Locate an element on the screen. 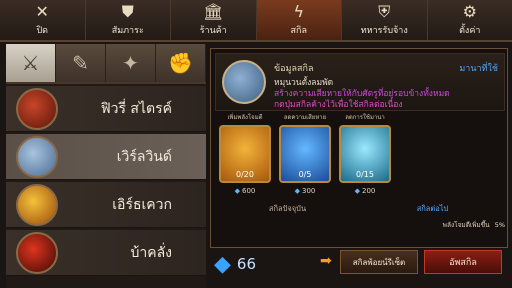 This screenshot has height=288, width=512. skill-item-fury-strike: ฟิวรี่ สไตรค์ is located at coordinates (106, 109).